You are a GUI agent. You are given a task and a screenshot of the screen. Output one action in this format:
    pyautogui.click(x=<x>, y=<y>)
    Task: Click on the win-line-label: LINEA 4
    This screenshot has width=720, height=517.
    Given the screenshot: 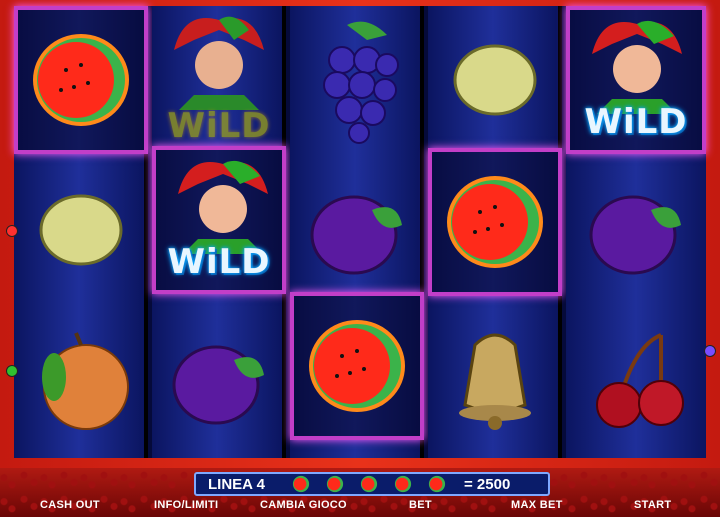 What is the action you would take?
    pyautogui.click(x=236, y=484)
    